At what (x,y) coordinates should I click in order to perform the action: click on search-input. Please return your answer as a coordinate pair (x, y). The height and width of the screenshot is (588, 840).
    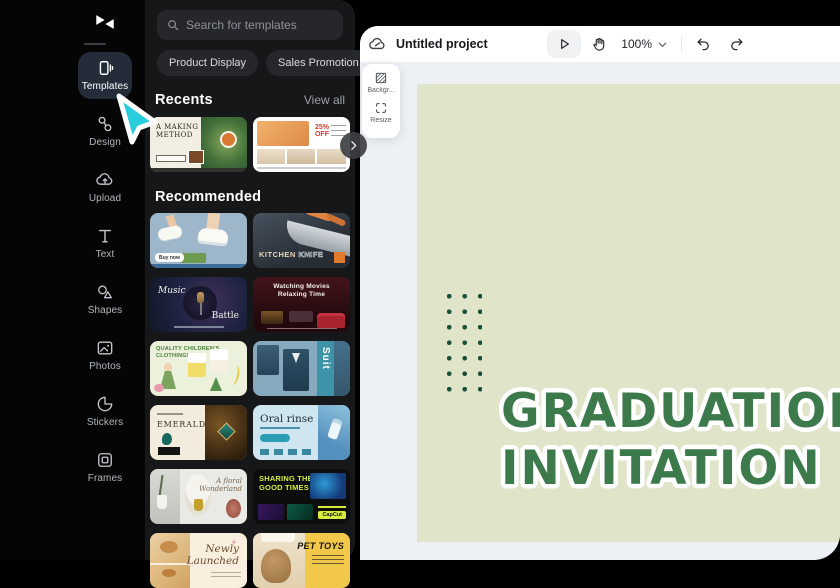
    Looking at the image, I should click on (250, 25).